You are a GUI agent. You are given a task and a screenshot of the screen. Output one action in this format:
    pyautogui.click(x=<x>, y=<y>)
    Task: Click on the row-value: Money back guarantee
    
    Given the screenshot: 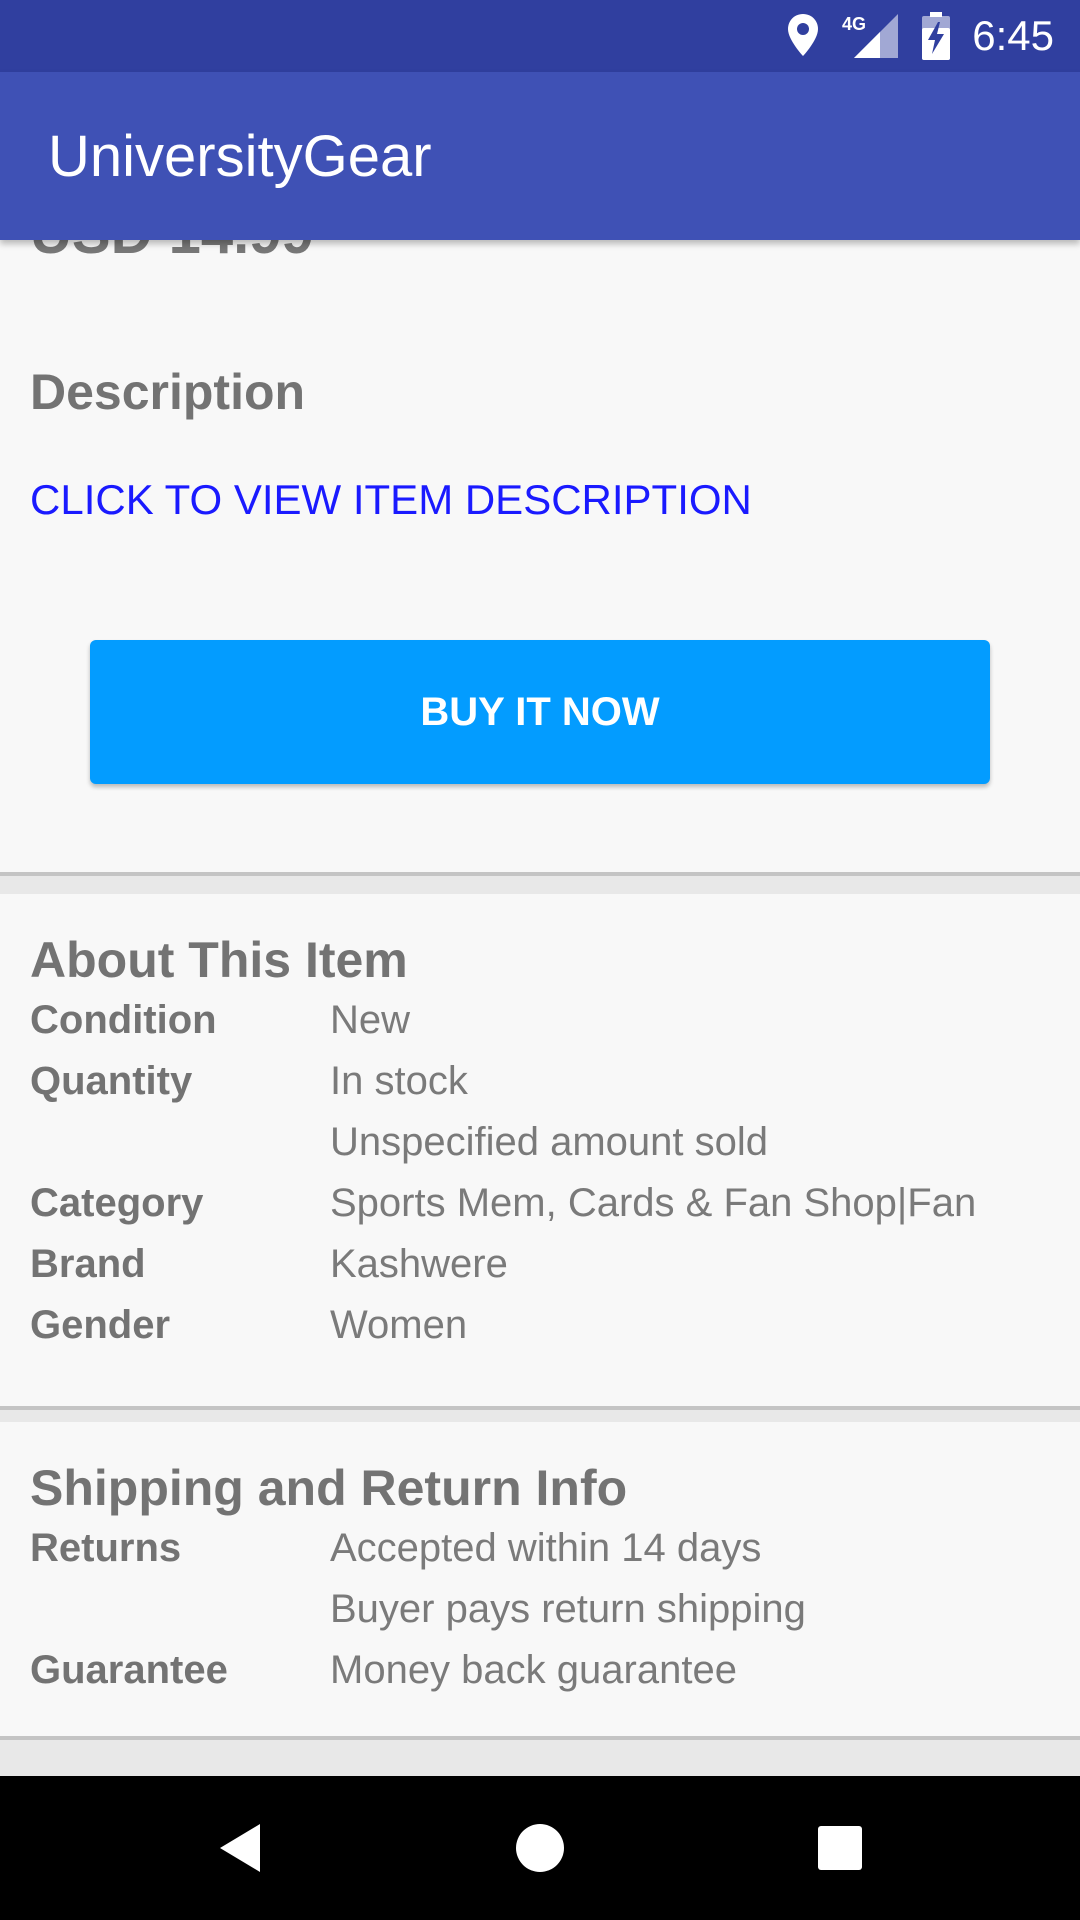 What is the action you would take?
    pyautogui.click(x=533, y=1670)
    